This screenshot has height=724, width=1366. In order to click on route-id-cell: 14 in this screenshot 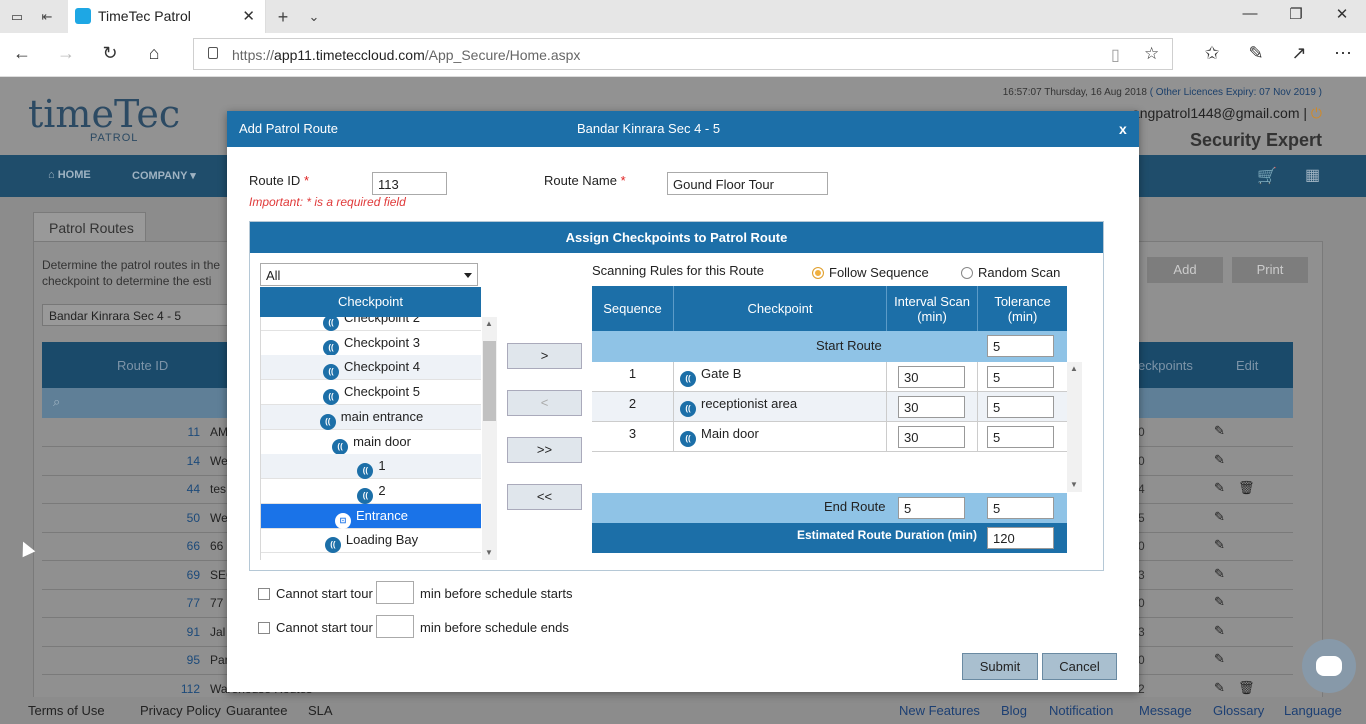, I will do `click(186, 461)`.